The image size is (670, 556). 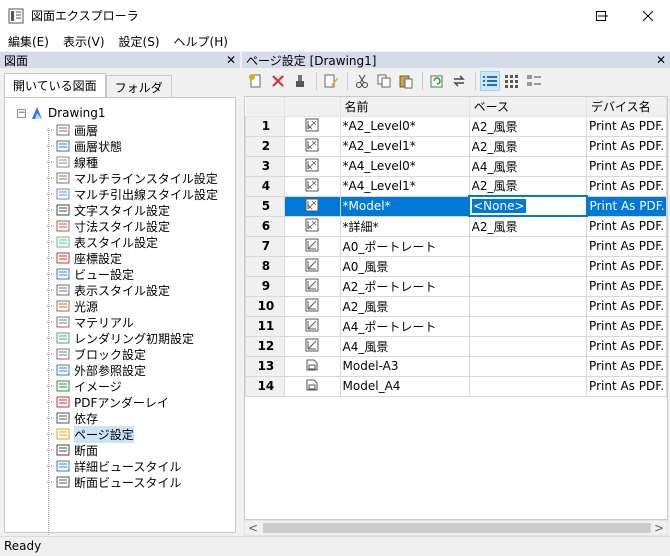 What do you see at coordinates (265, 126) in the screenshot?
I see `row-number: 1` at bounding box center [265, 126].